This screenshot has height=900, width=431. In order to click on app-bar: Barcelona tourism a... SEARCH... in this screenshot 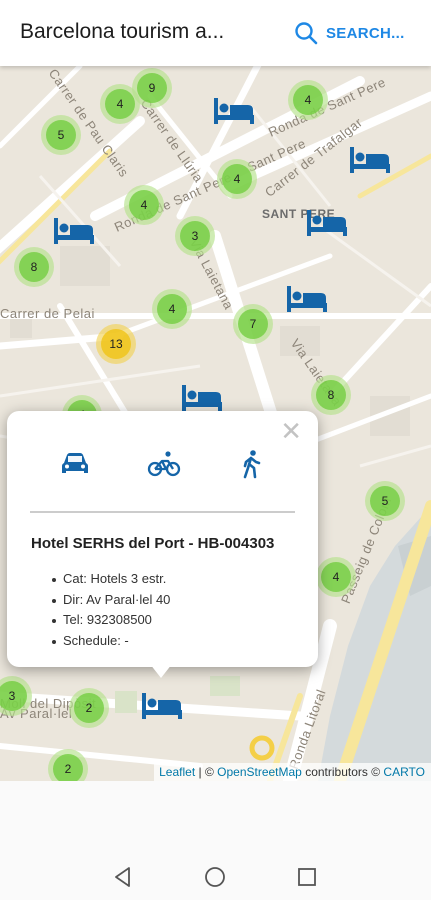, I will do `click(215, 33)`.